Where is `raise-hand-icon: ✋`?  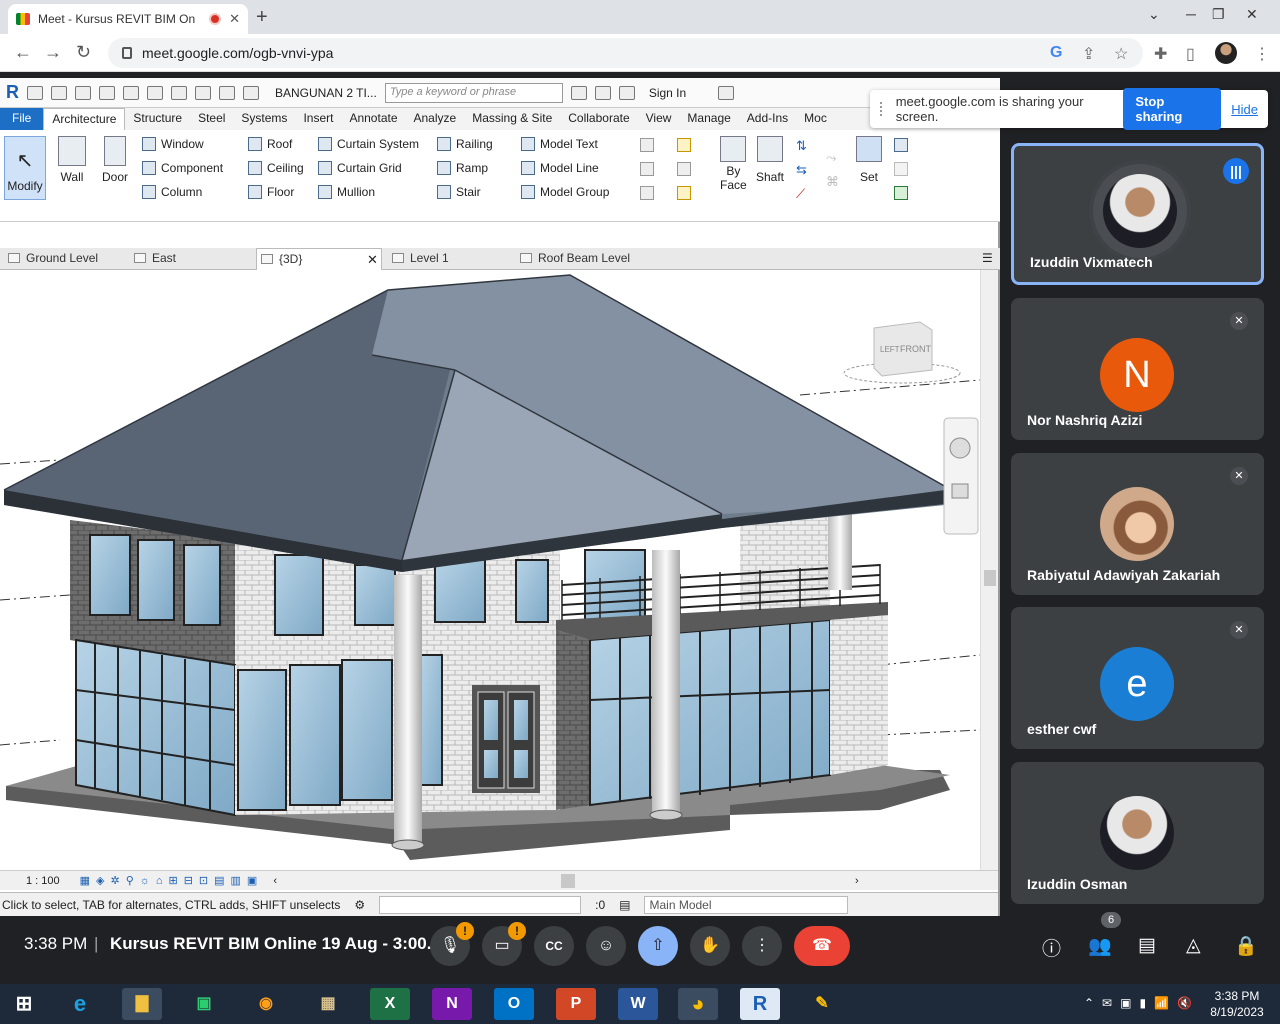 raise-hand-icon: ✋ is located at coordinates (710, 946).